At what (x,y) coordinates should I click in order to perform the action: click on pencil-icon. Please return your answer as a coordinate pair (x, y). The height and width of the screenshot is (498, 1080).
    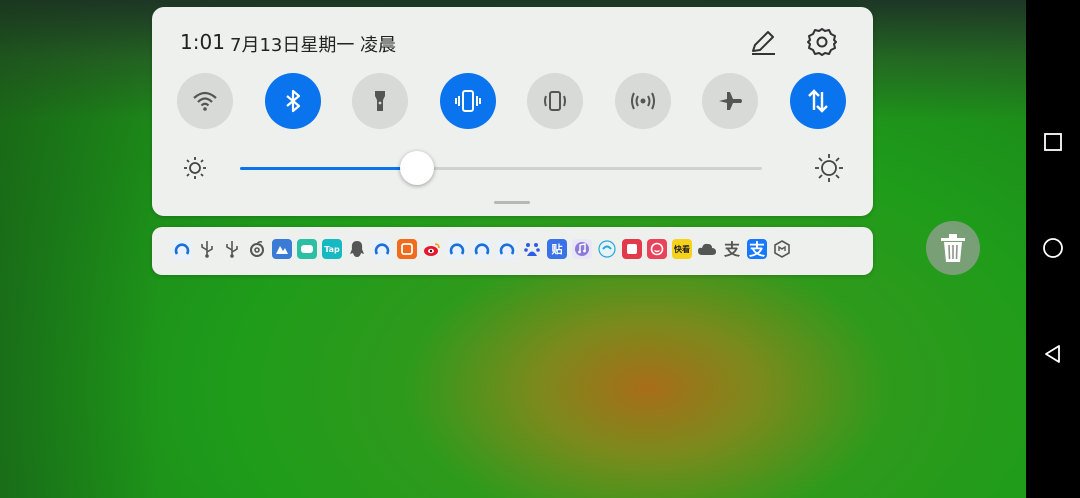
    Looking at the image, I should click on (763, 43).